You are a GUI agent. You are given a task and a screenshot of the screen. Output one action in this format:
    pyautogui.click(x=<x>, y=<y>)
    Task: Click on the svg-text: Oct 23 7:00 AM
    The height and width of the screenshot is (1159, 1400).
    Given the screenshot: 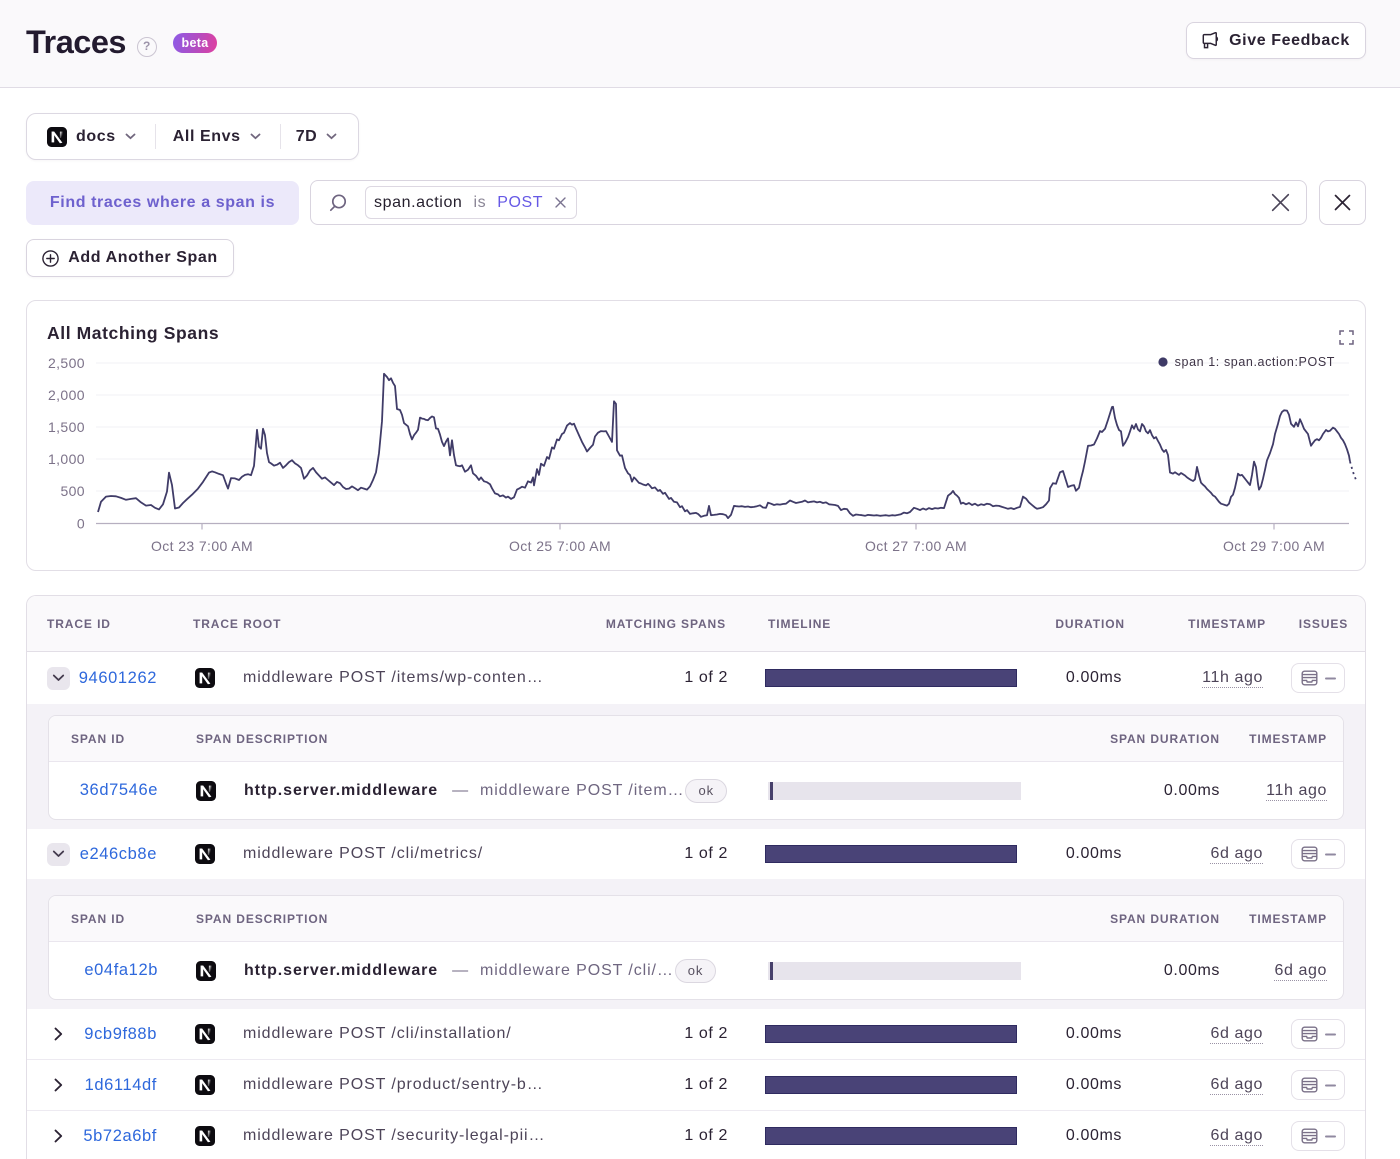 What is the action you would take?
    pyautogui.click(x=202, y=546)
    